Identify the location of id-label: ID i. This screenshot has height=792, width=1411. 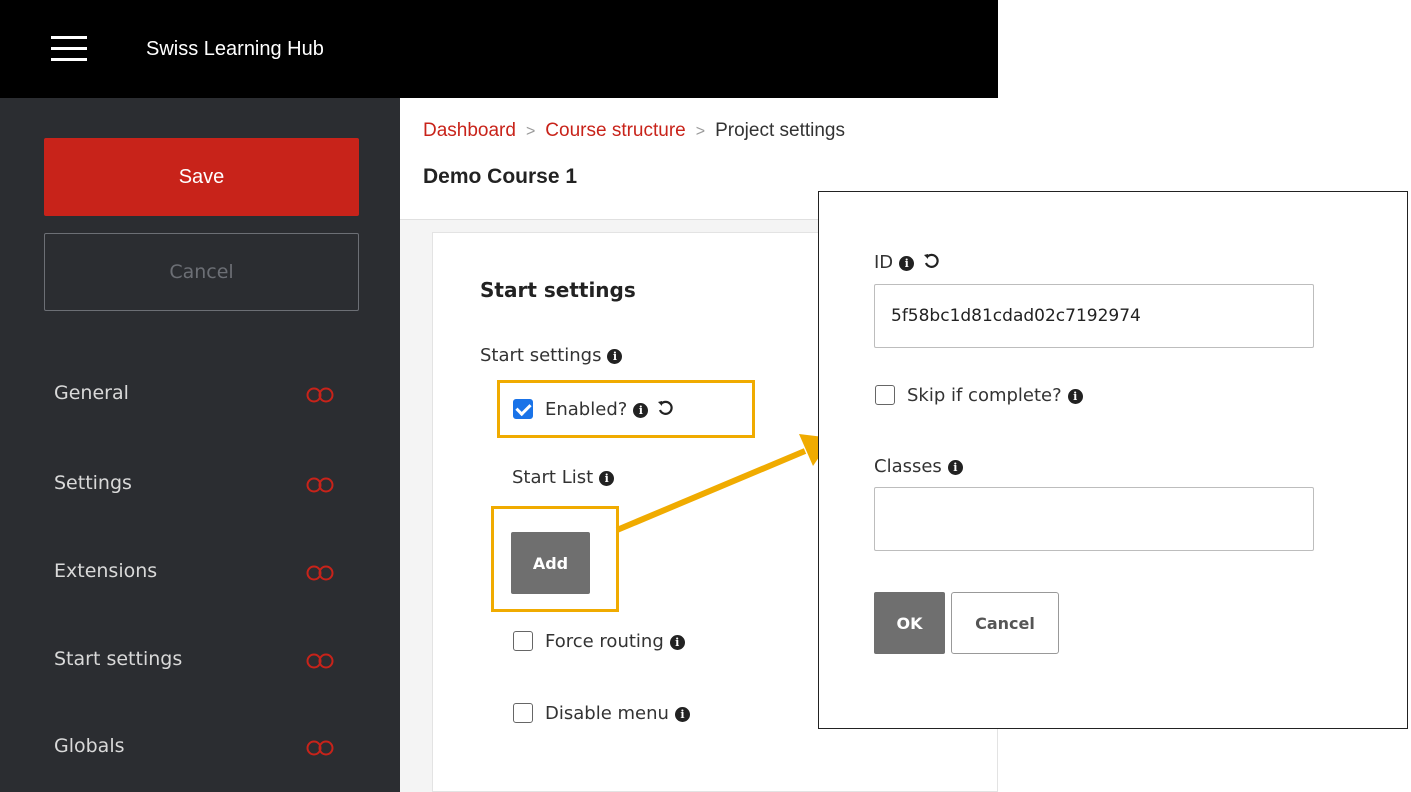
(907, 262).